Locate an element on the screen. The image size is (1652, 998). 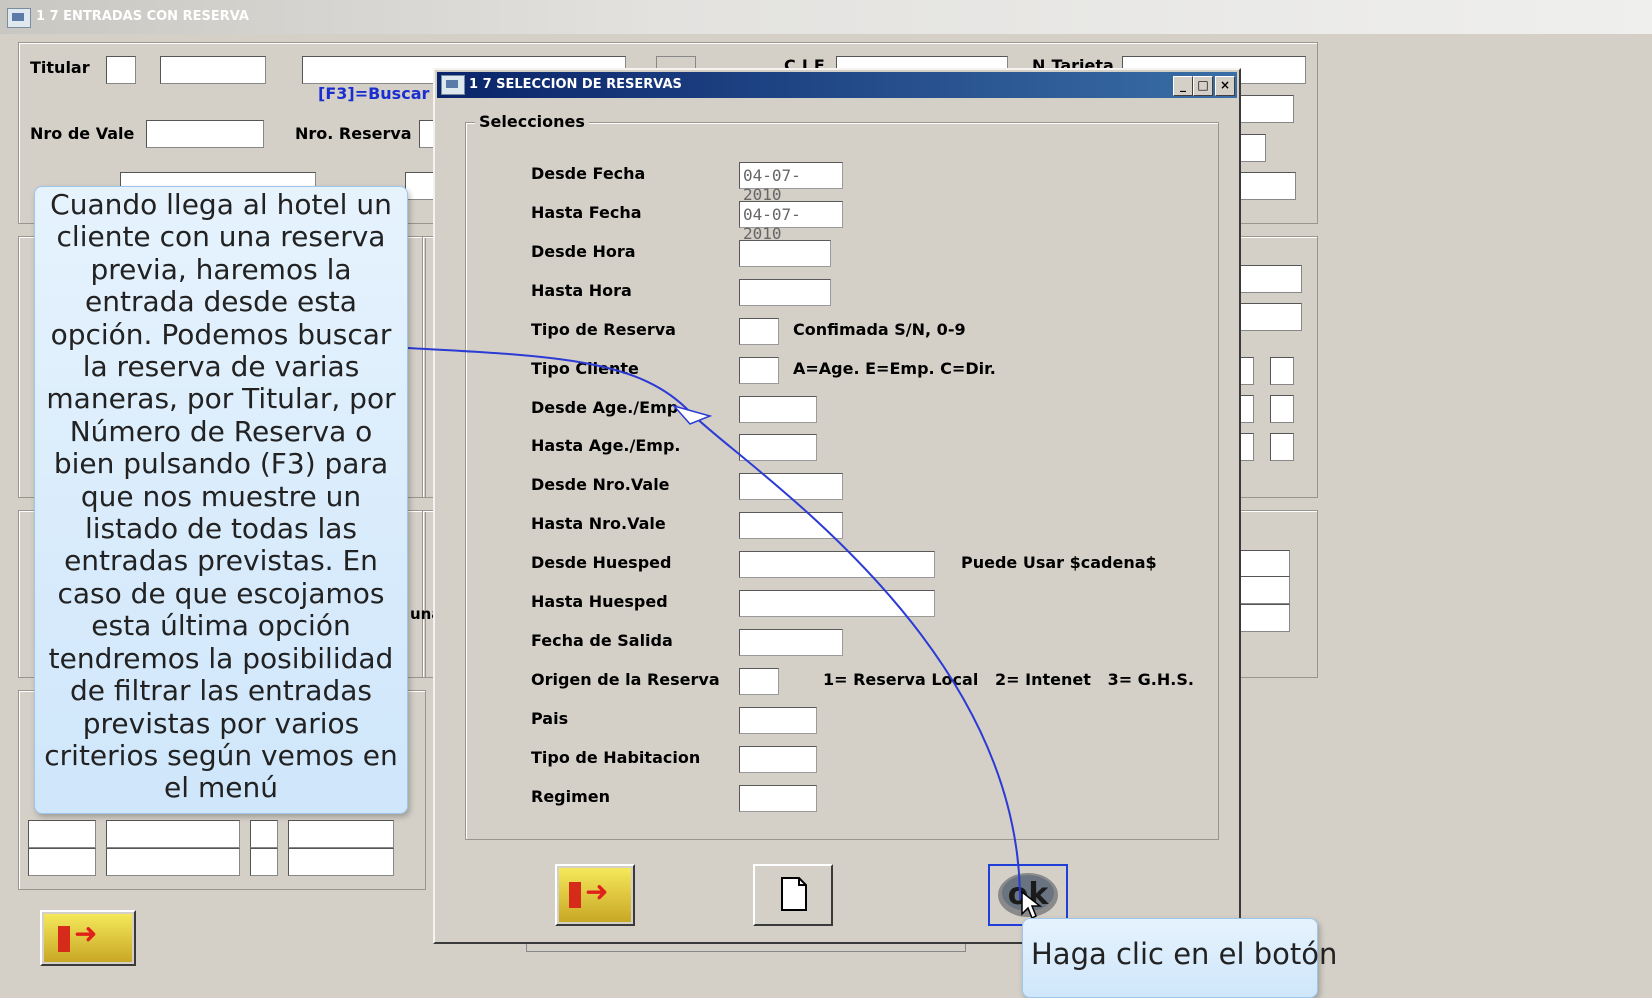
pais-label: Pais is located at coordinates (550, 718).